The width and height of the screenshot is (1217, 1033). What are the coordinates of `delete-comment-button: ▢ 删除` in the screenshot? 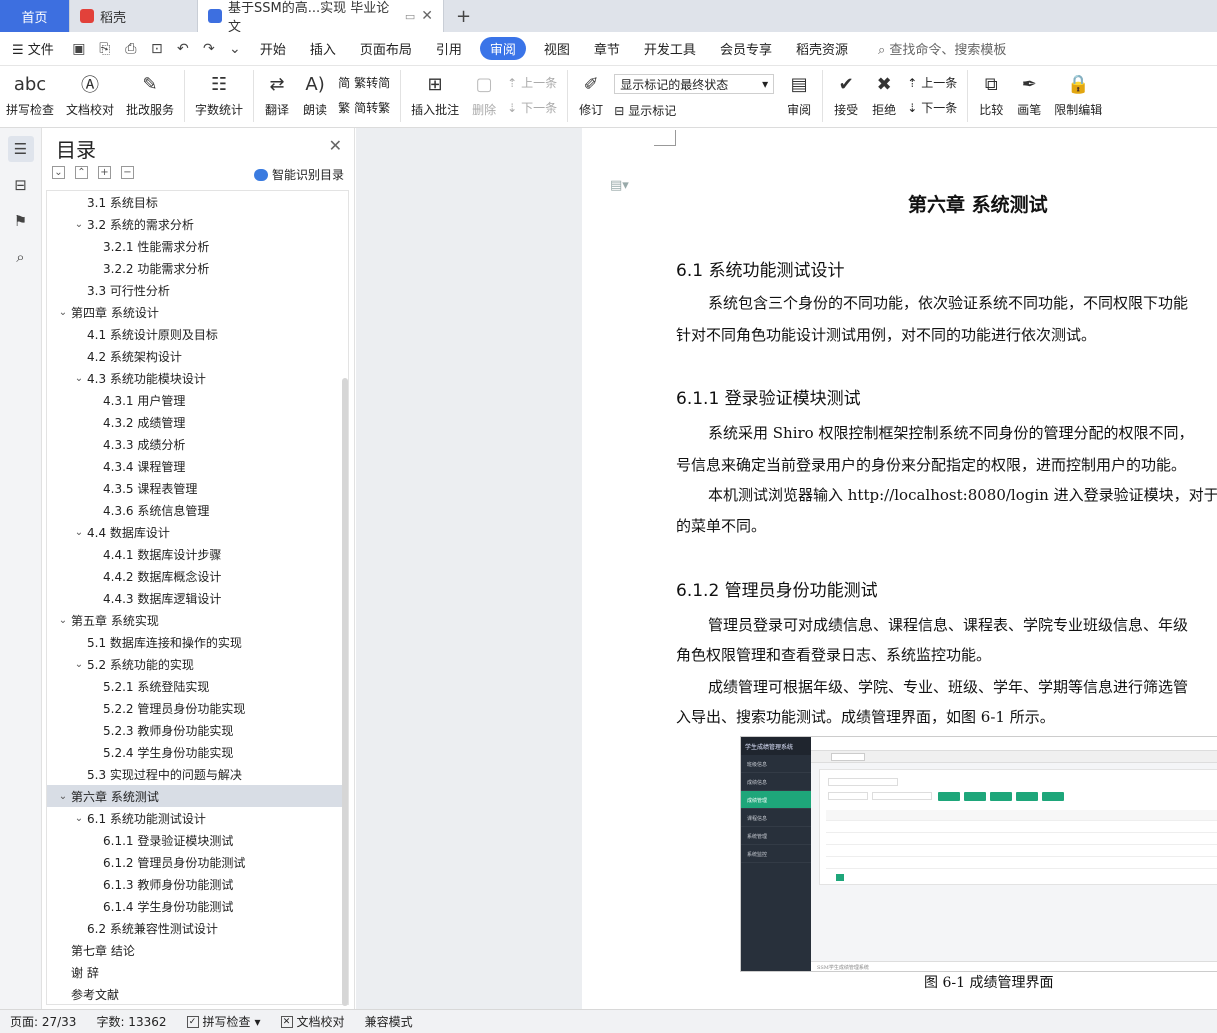 It's located at (484, 94).